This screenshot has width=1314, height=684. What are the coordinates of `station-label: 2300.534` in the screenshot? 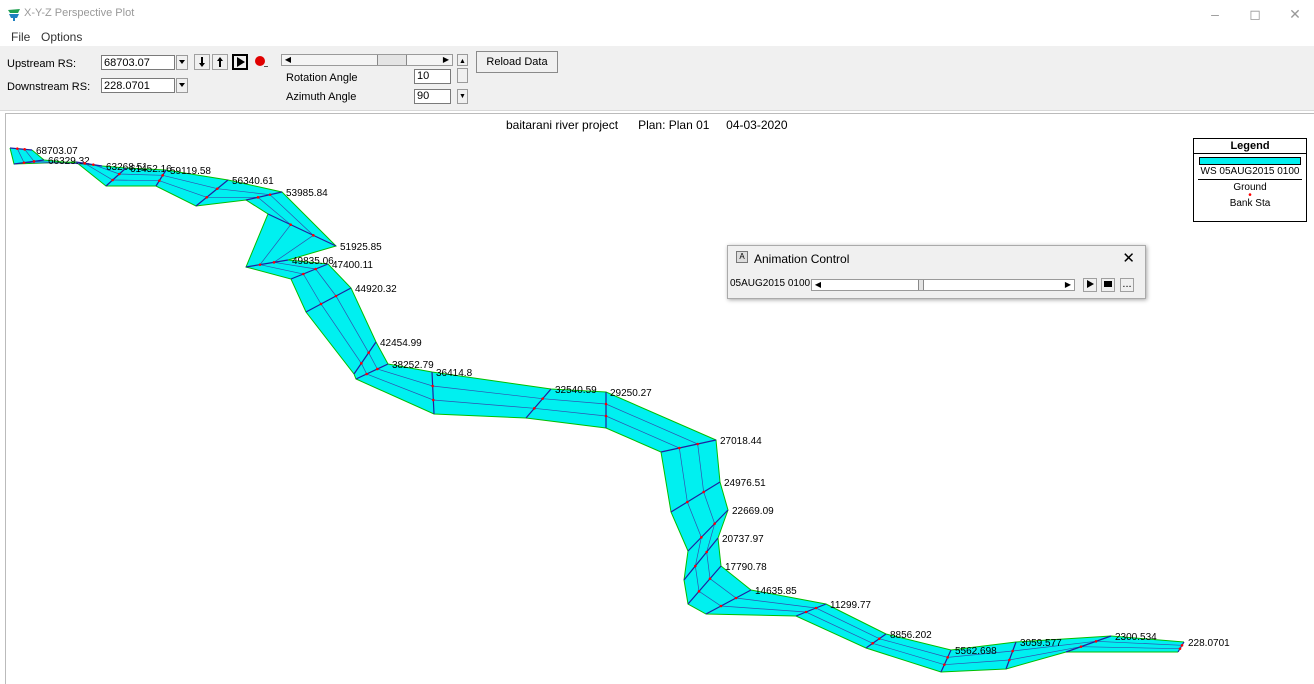 It's located at (1136, 637).